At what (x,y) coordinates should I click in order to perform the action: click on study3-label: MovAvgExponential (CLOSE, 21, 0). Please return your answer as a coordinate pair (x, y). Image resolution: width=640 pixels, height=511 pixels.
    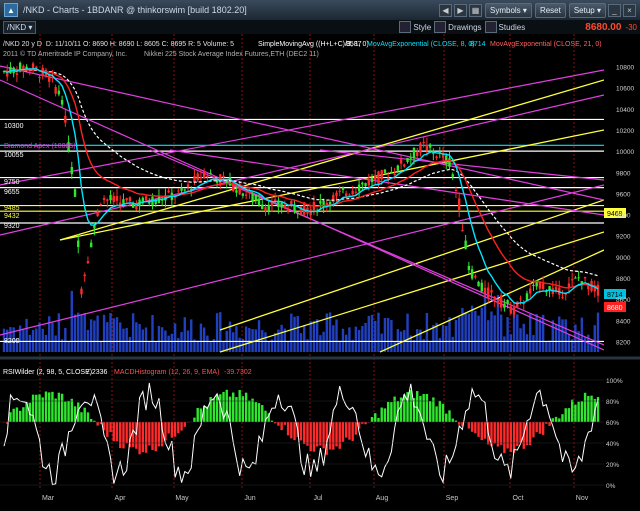
    Looking at the image, I should click on (546, 44).